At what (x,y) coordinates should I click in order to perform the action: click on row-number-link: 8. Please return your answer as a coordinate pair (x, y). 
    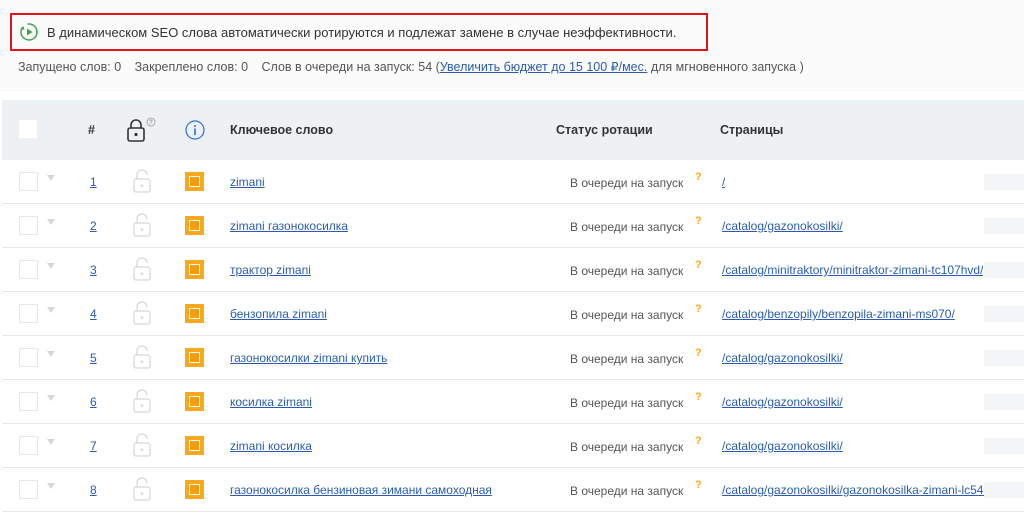
    Looking at the image, I should click on (93, 490).